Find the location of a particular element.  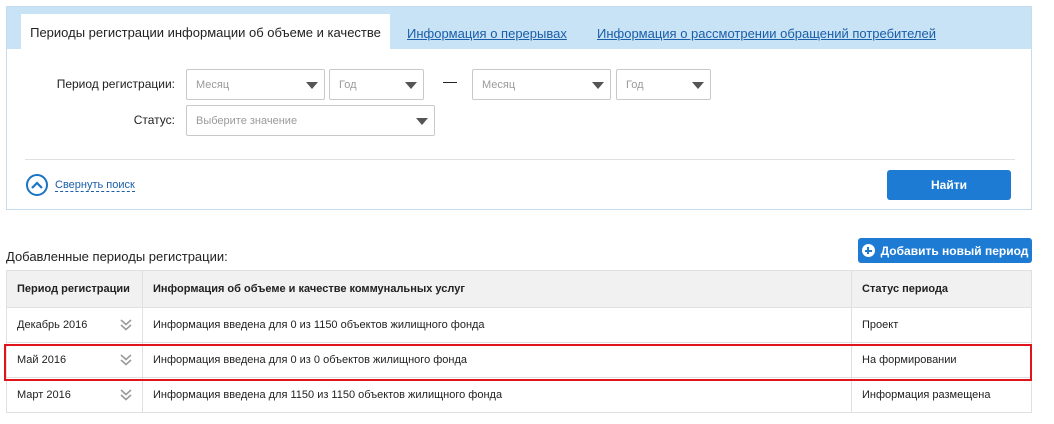

status-select: Выберите значение is located at coordinates (310, 120).